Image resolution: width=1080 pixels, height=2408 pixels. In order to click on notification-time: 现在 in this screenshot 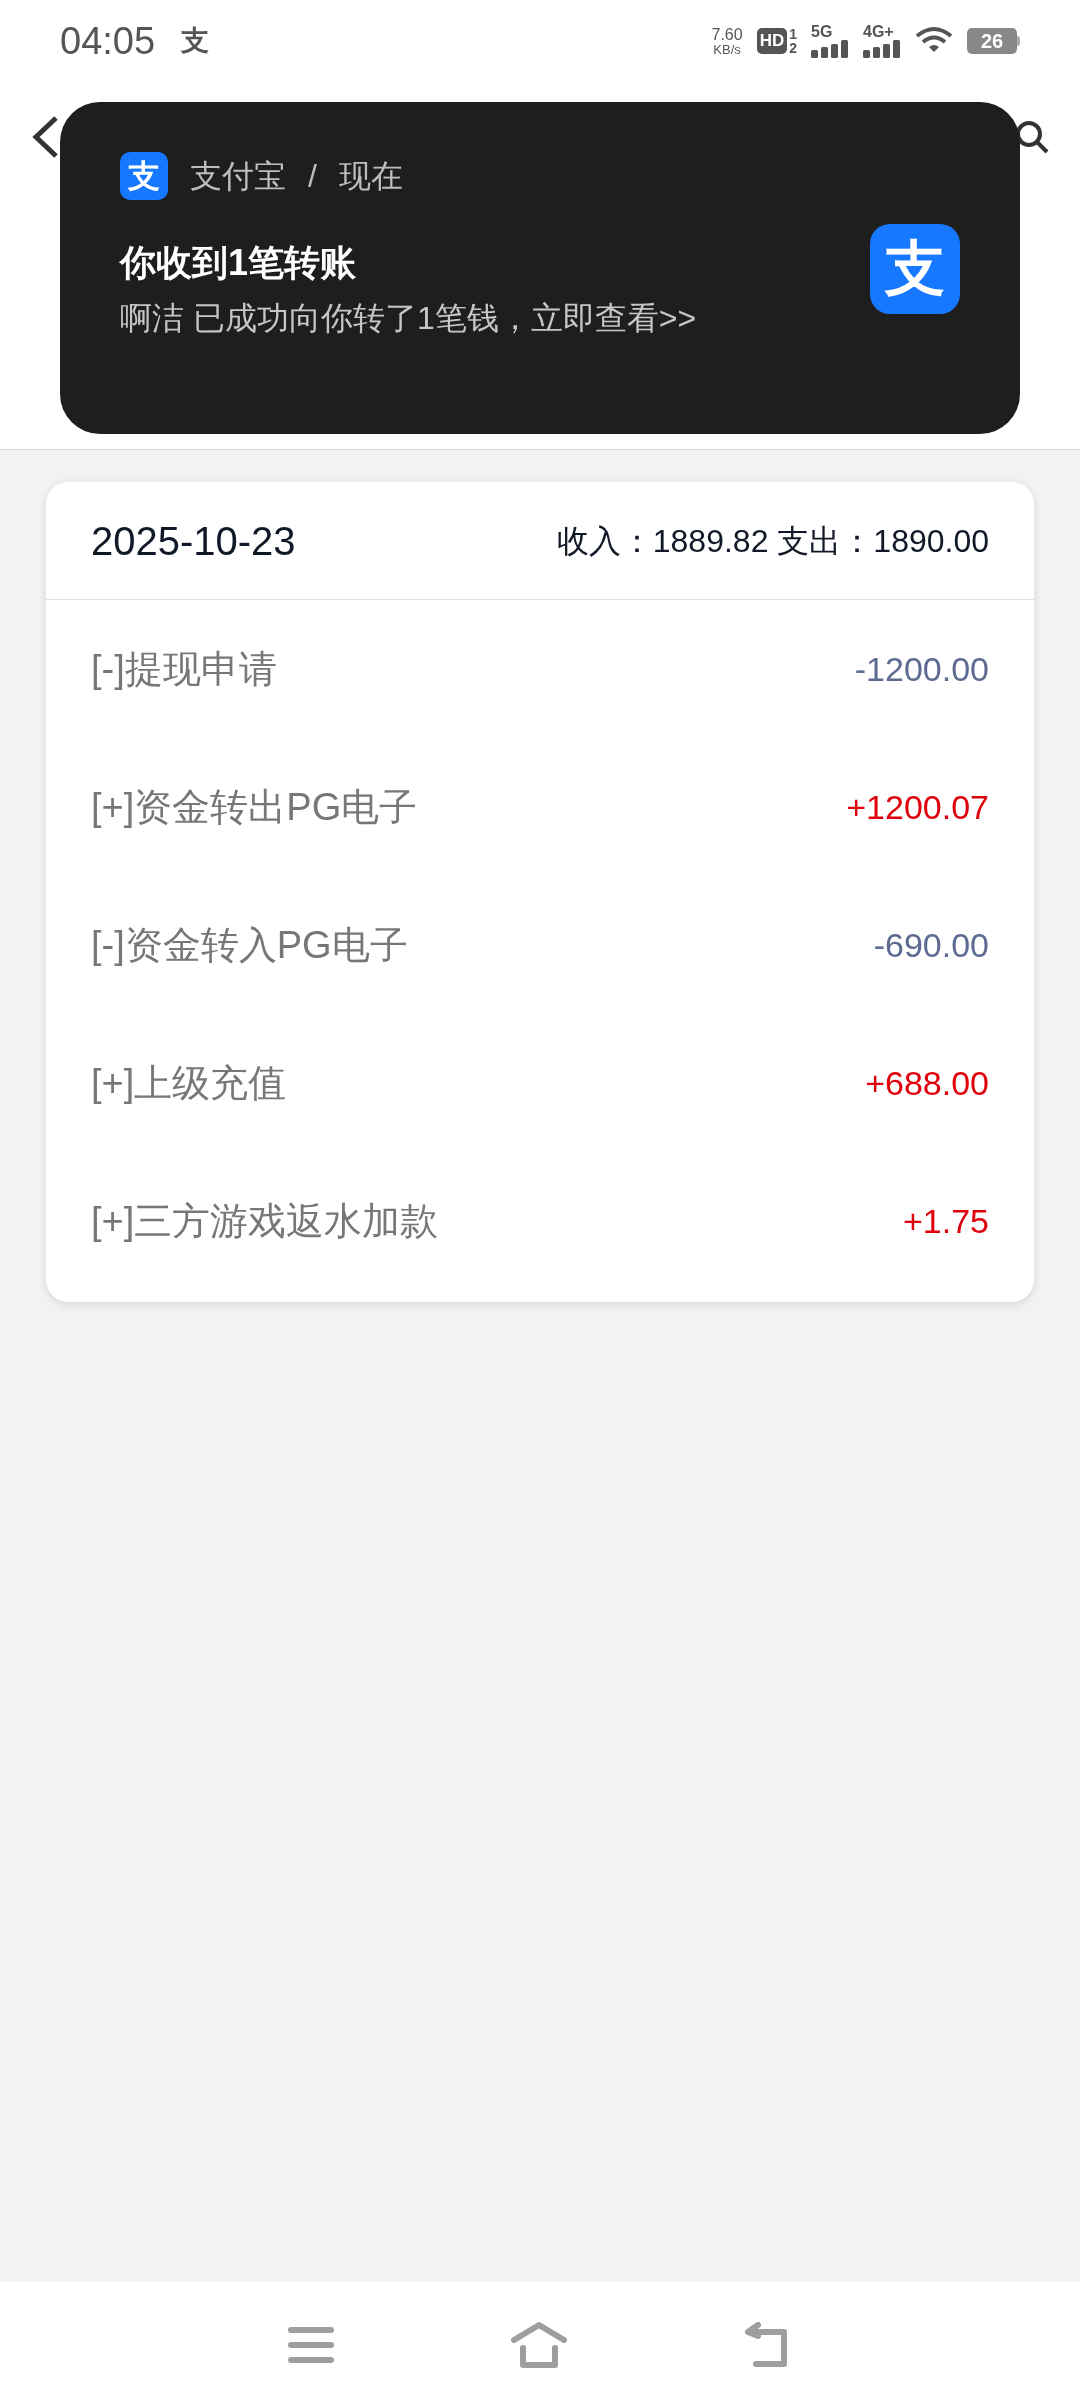, I will do `click(370, 176)`.